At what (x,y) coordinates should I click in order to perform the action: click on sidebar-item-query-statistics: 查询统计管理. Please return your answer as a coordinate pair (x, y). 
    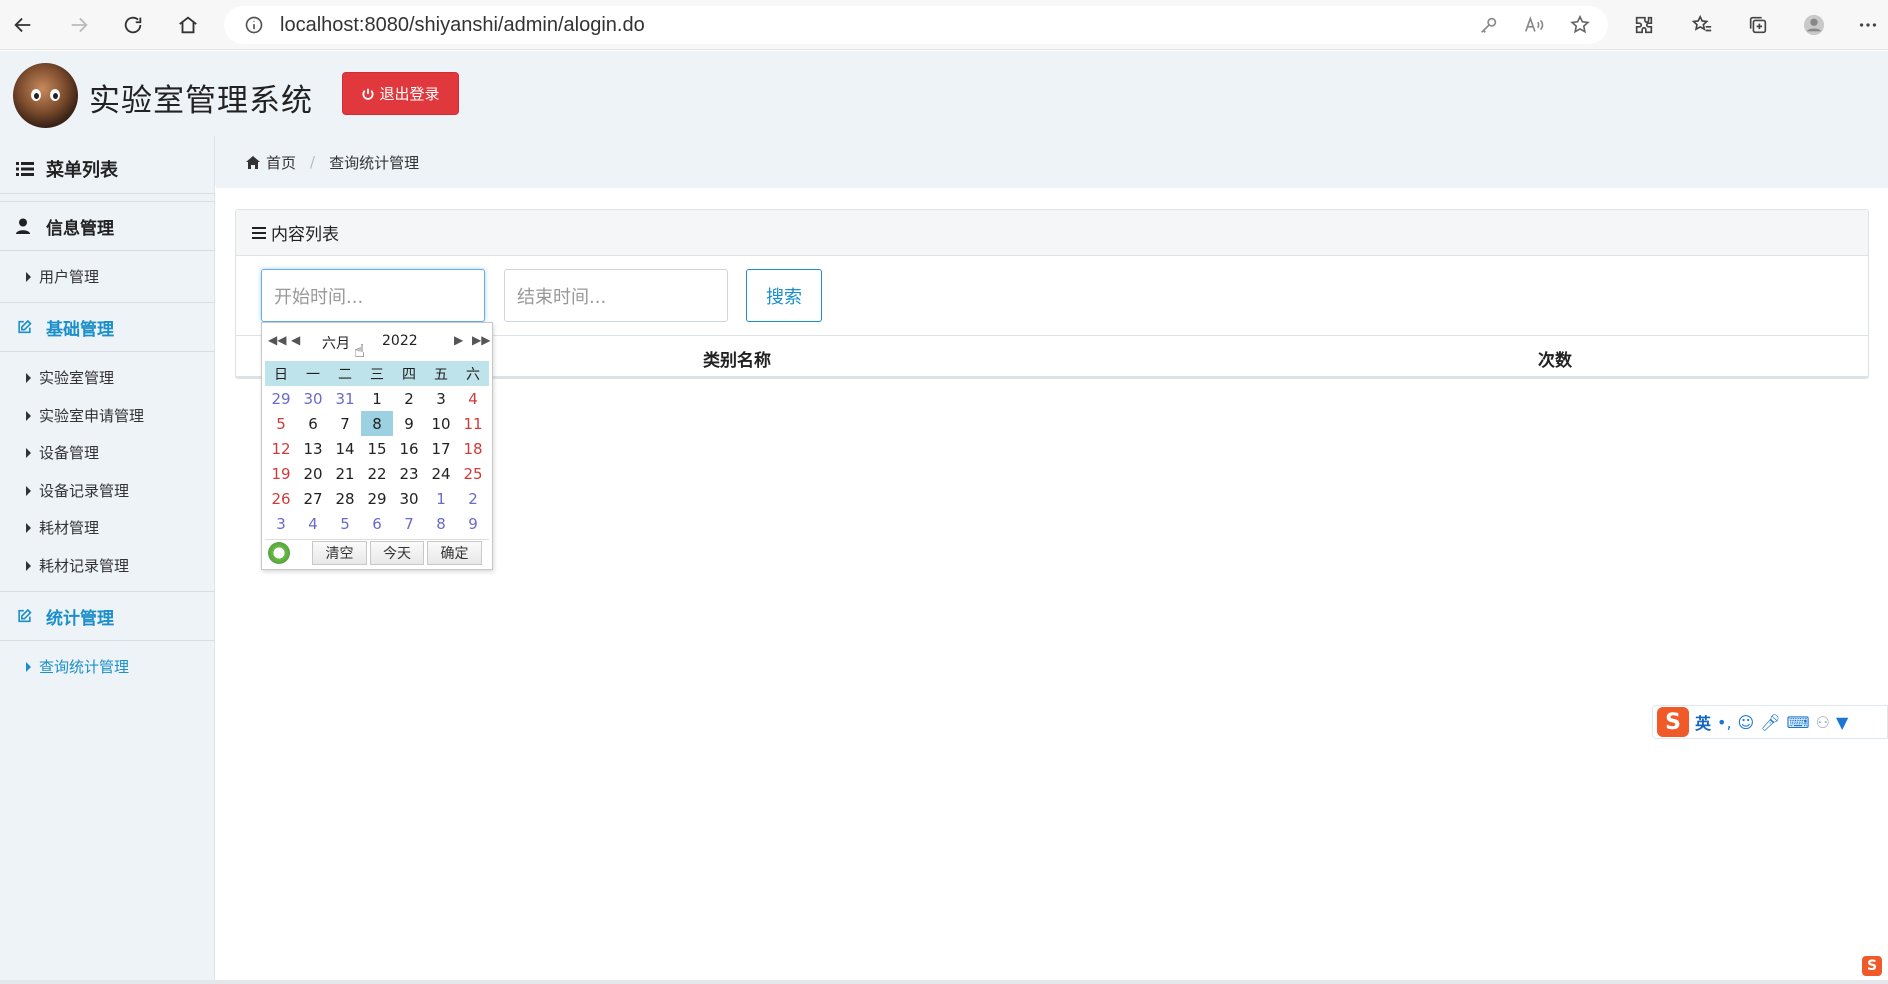
    Looking at the image, I should click on (77, 666).